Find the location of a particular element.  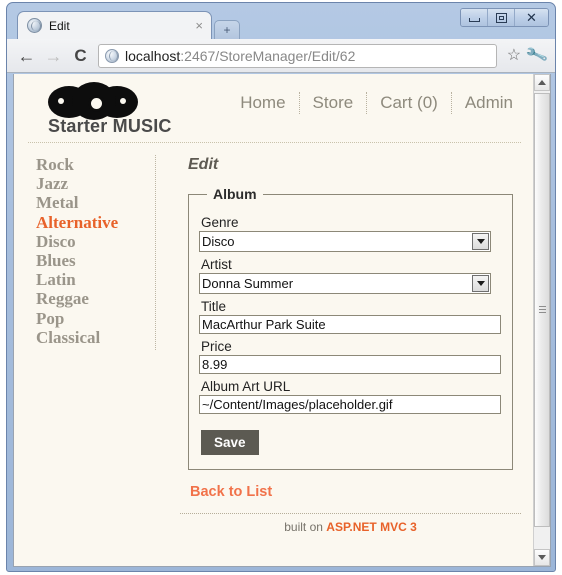

window-controls: ✕ is located at coordinates (504, 17).